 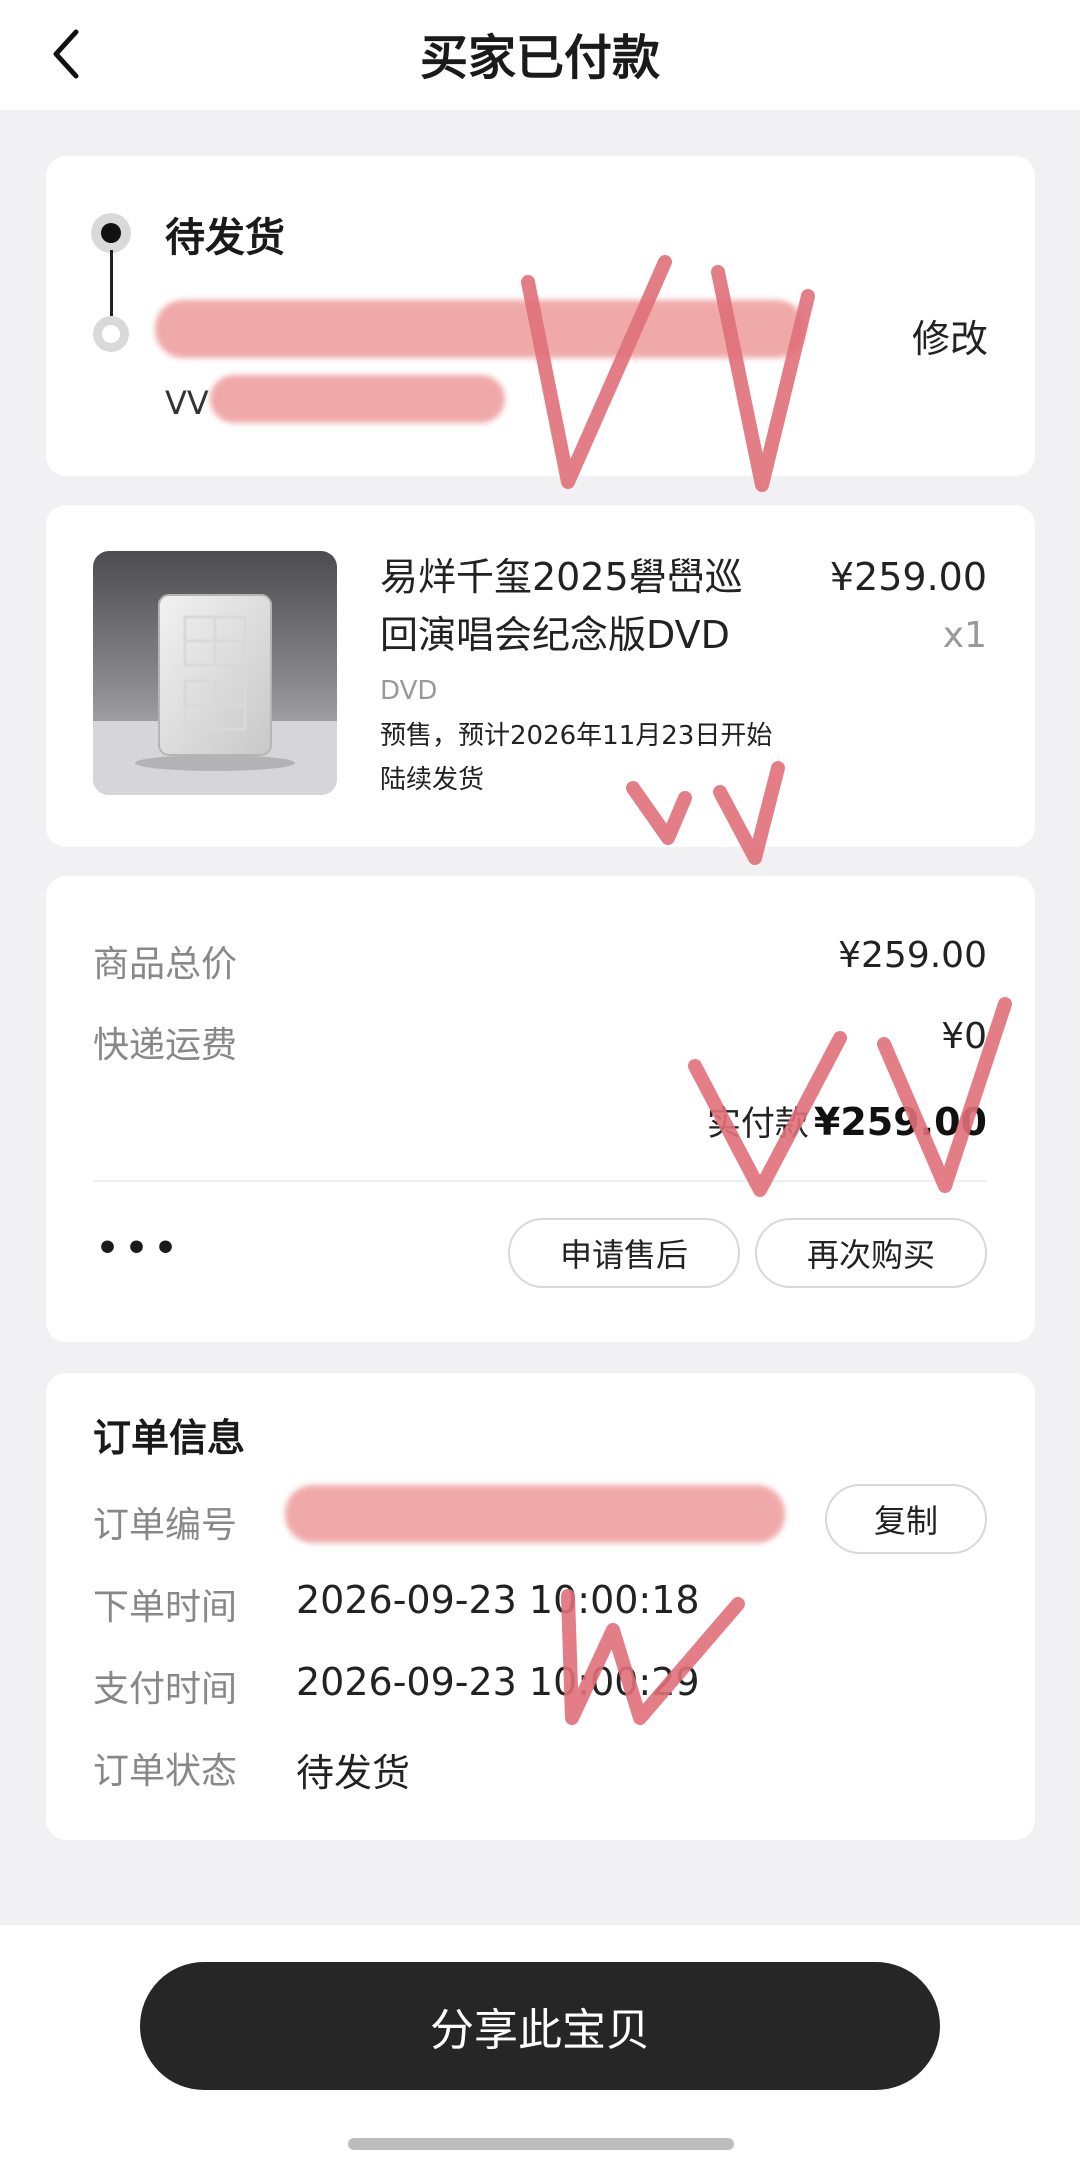 I want to click on order-number-label: 订单编号, so click(x=165, y=1525).